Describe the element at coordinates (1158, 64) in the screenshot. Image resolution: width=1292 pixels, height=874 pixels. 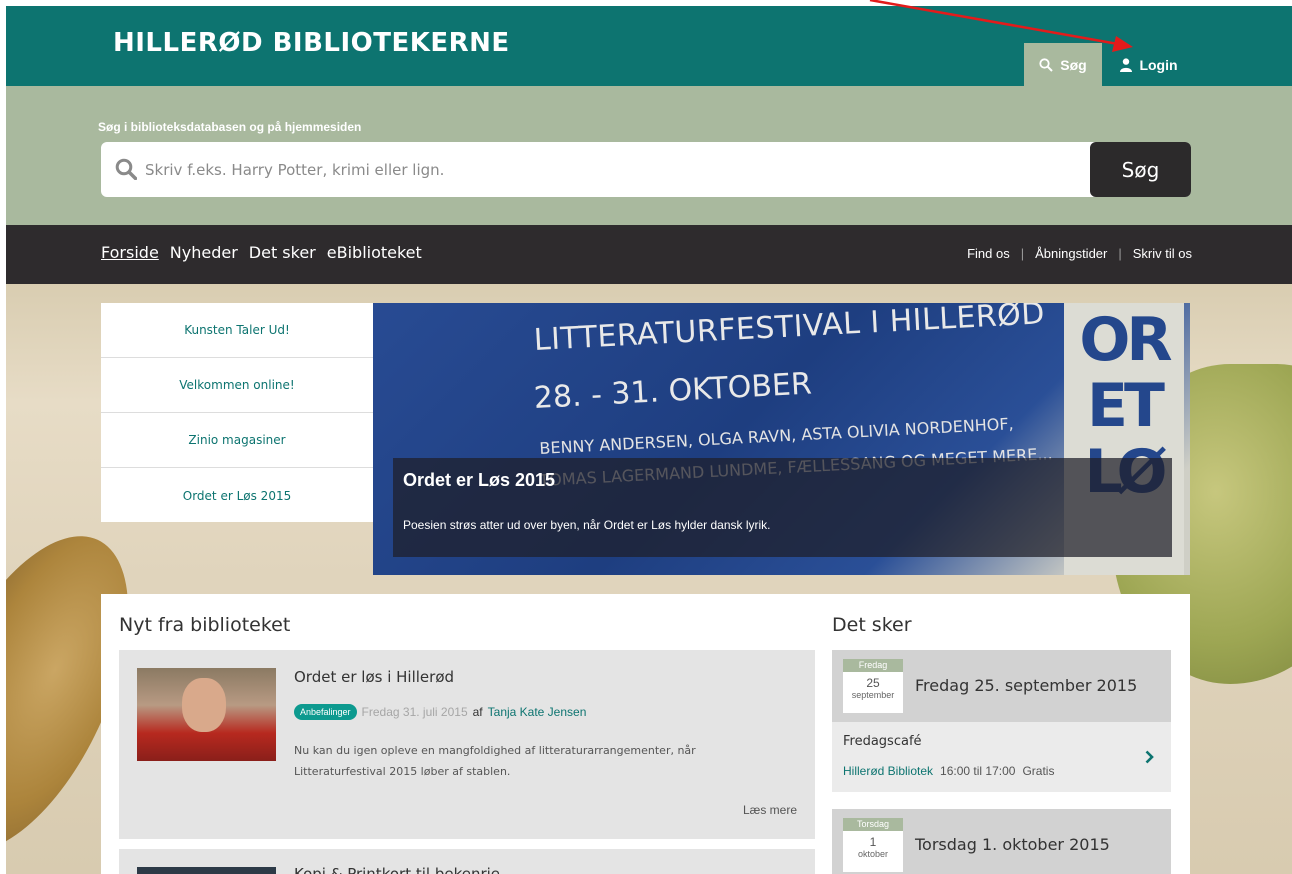
I see `login-tab-label: Login` at that location.